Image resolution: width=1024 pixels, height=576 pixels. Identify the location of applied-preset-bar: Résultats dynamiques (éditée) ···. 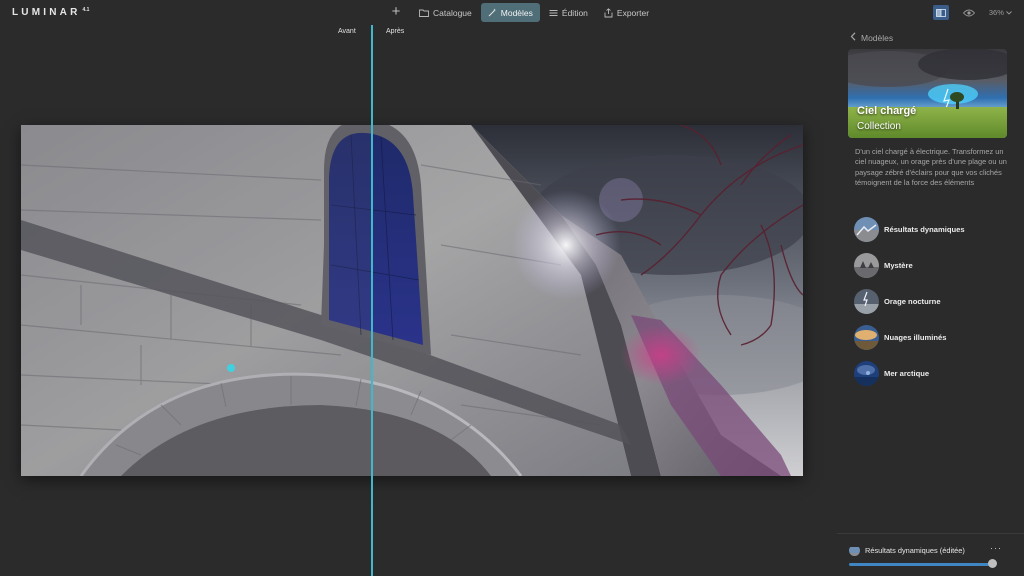
(930, 554).